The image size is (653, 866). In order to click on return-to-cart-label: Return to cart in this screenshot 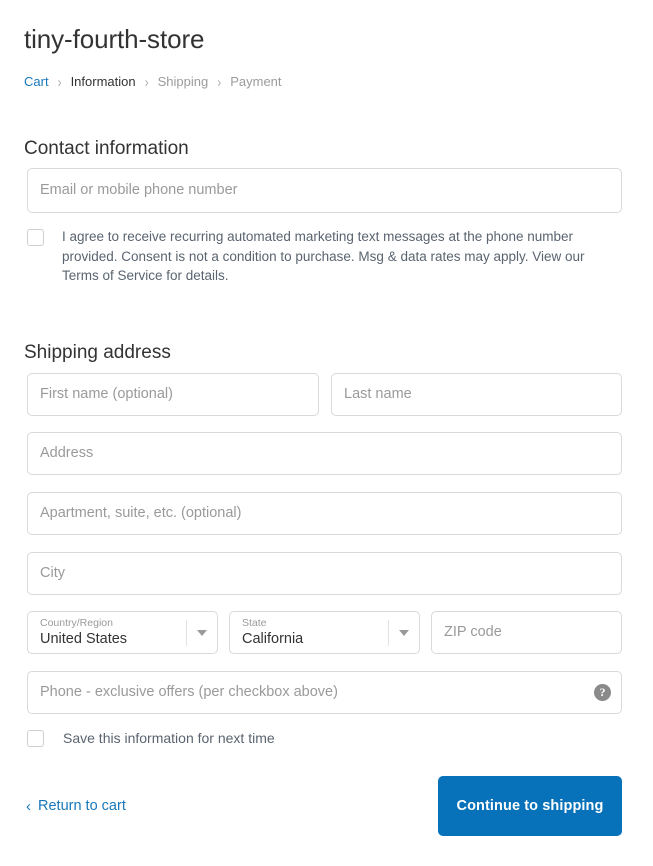, I will do `click(82, 806)`.